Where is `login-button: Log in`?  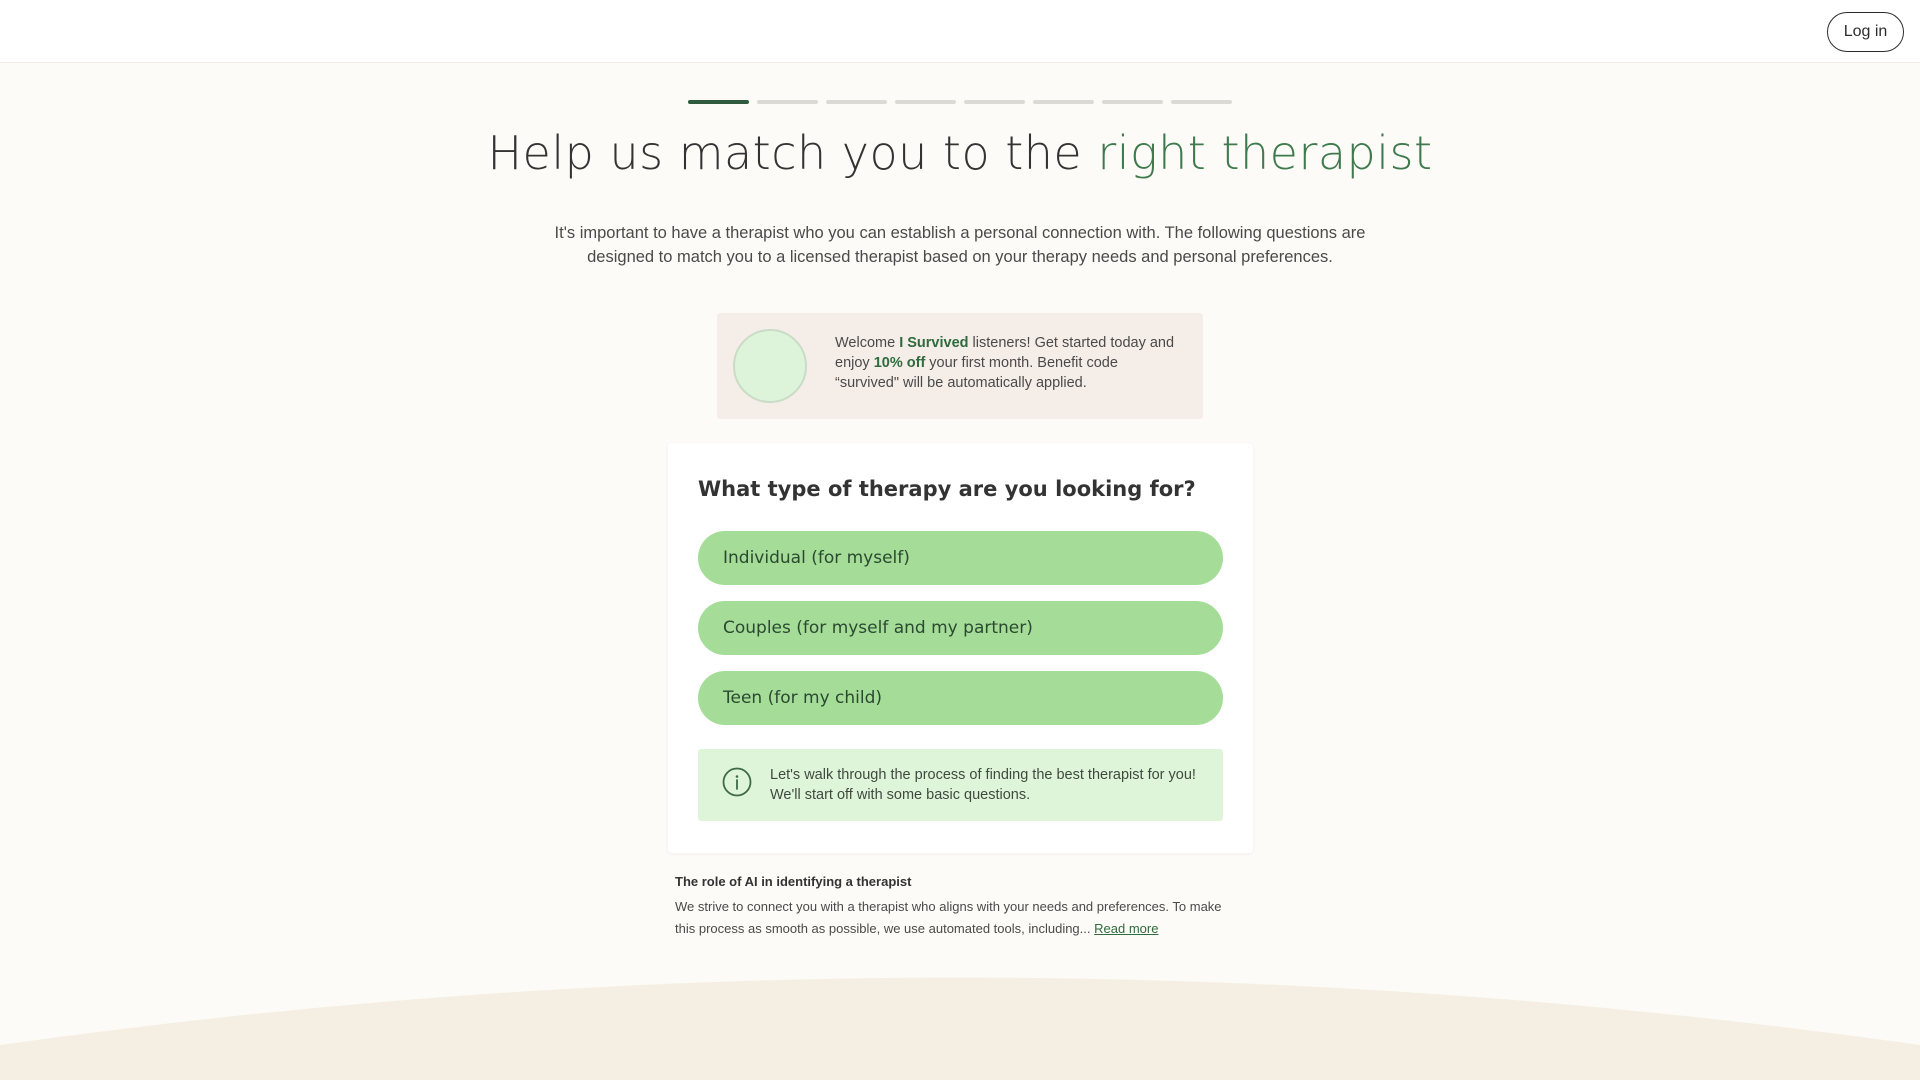
login-button: Log in is located at coordinates (1865, 32).